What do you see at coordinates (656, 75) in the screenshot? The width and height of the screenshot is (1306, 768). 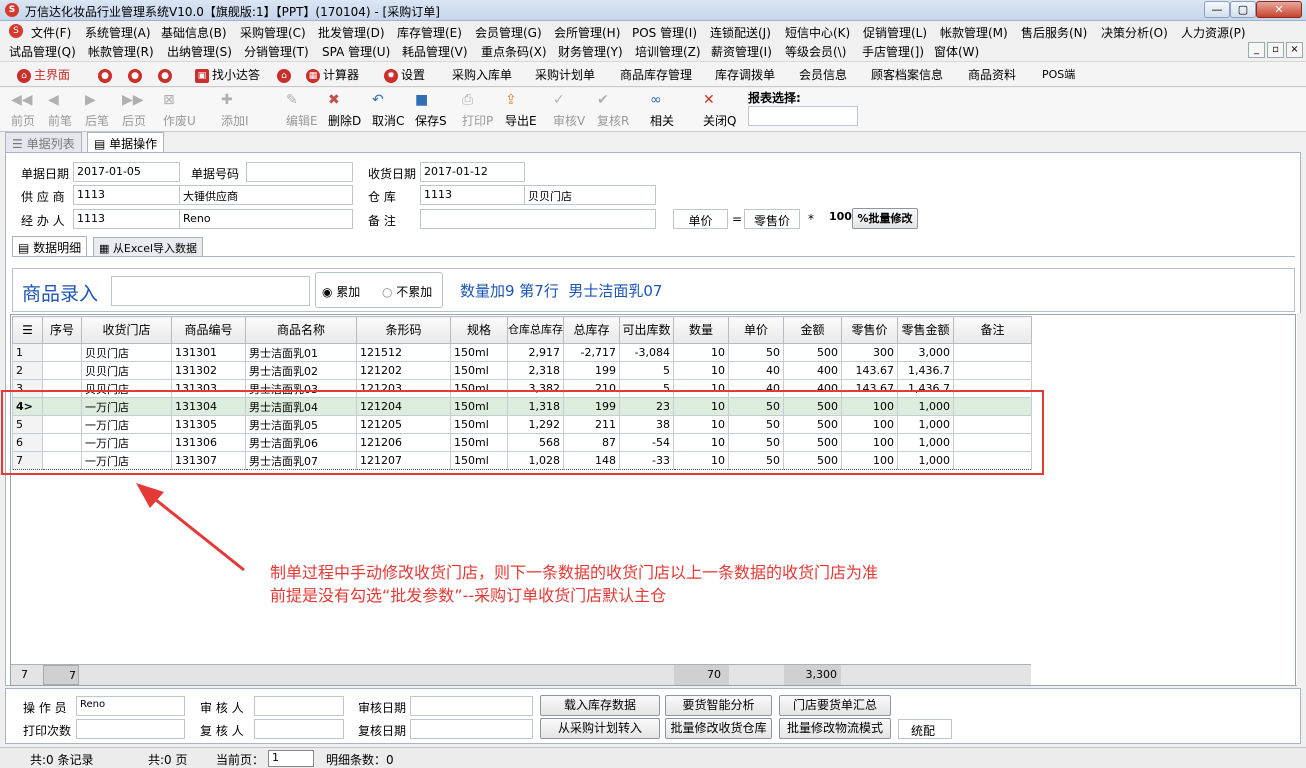 I see `quick-stock: 商品库存管理` at bounding box center [656, 75].